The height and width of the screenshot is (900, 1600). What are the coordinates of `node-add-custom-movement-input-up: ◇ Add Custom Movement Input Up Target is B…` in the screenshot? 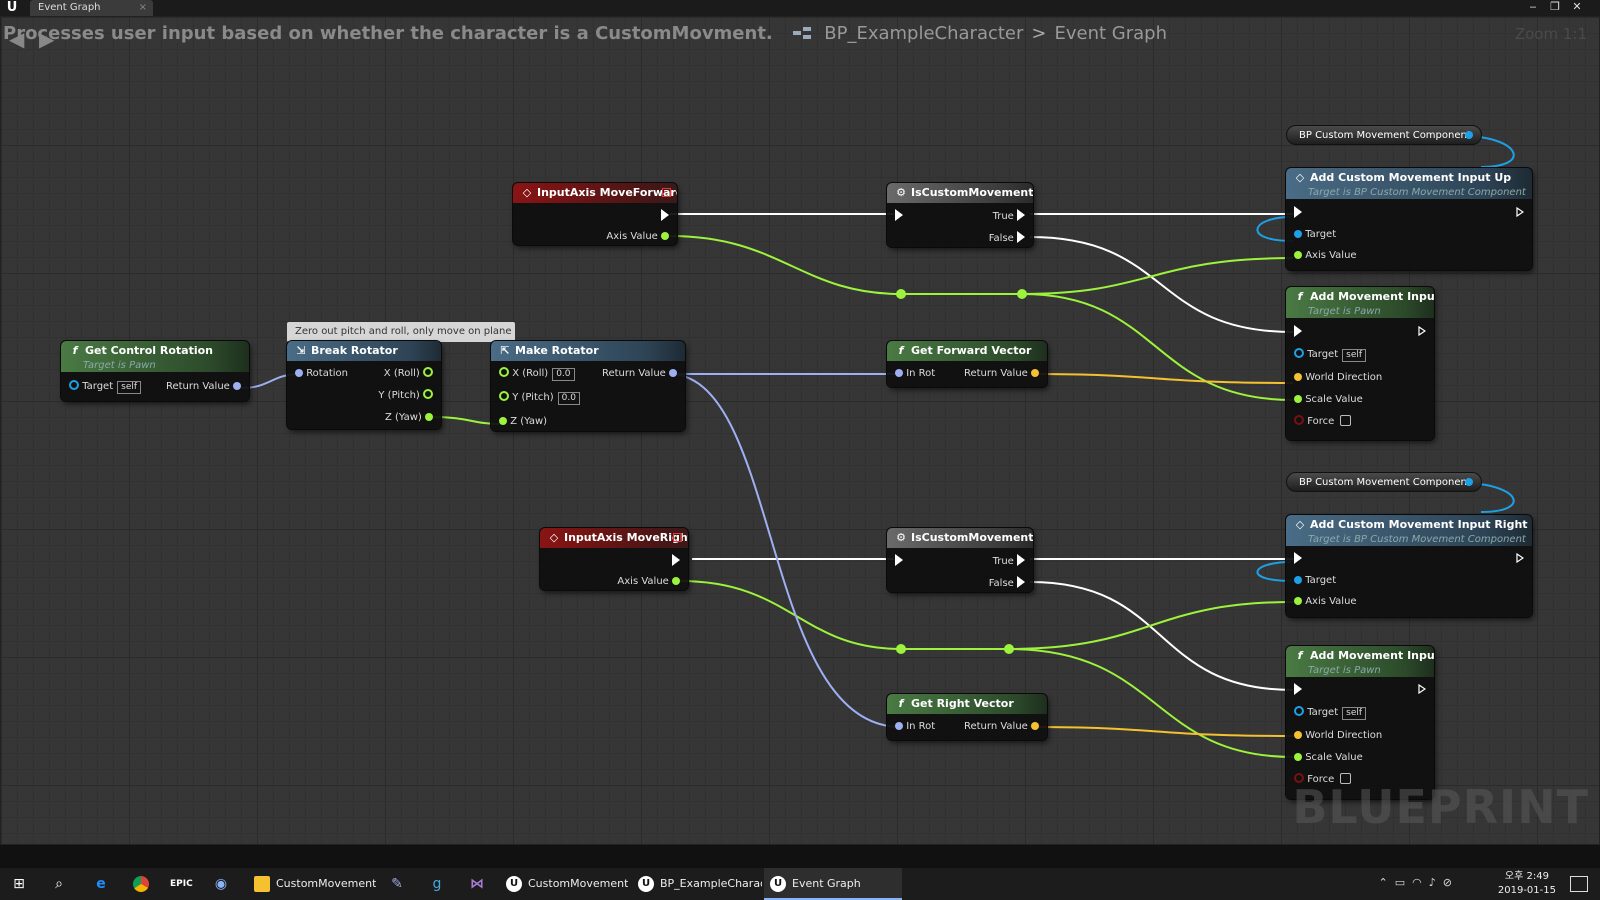 It's located at (1409, 219).